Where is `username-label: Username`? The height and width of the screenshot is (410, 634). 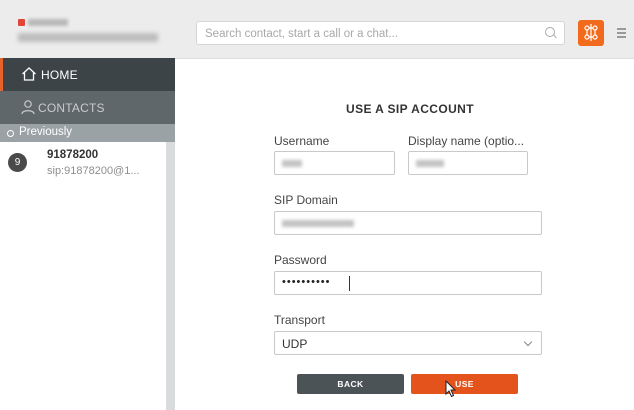
username-label: Username is located at coordinates (302, 141).